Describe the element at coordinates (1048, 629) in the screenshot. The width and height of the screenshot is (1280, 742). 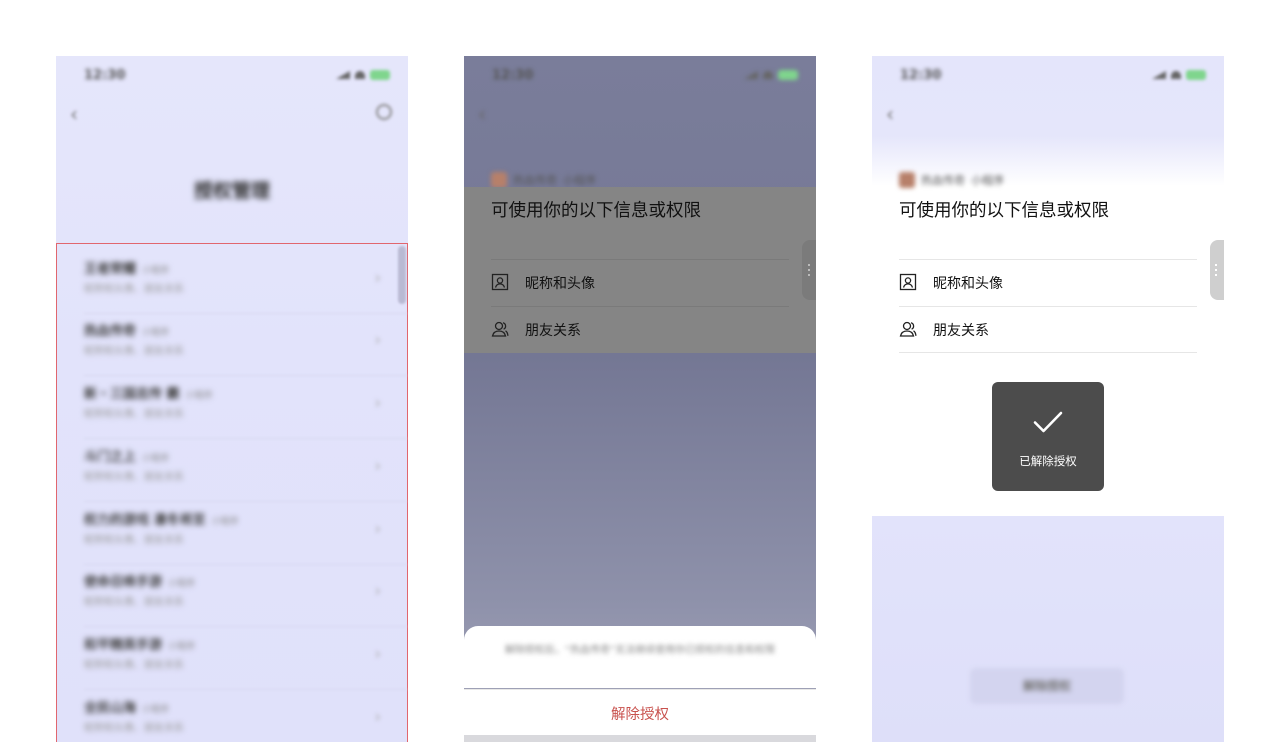
I see `footer-background` at that location.